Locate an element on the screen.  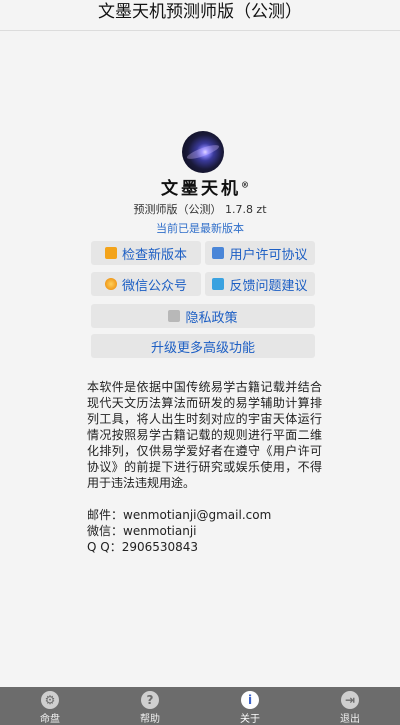
check-update-button: 检查新版本 is located at coordinates (146, 253).